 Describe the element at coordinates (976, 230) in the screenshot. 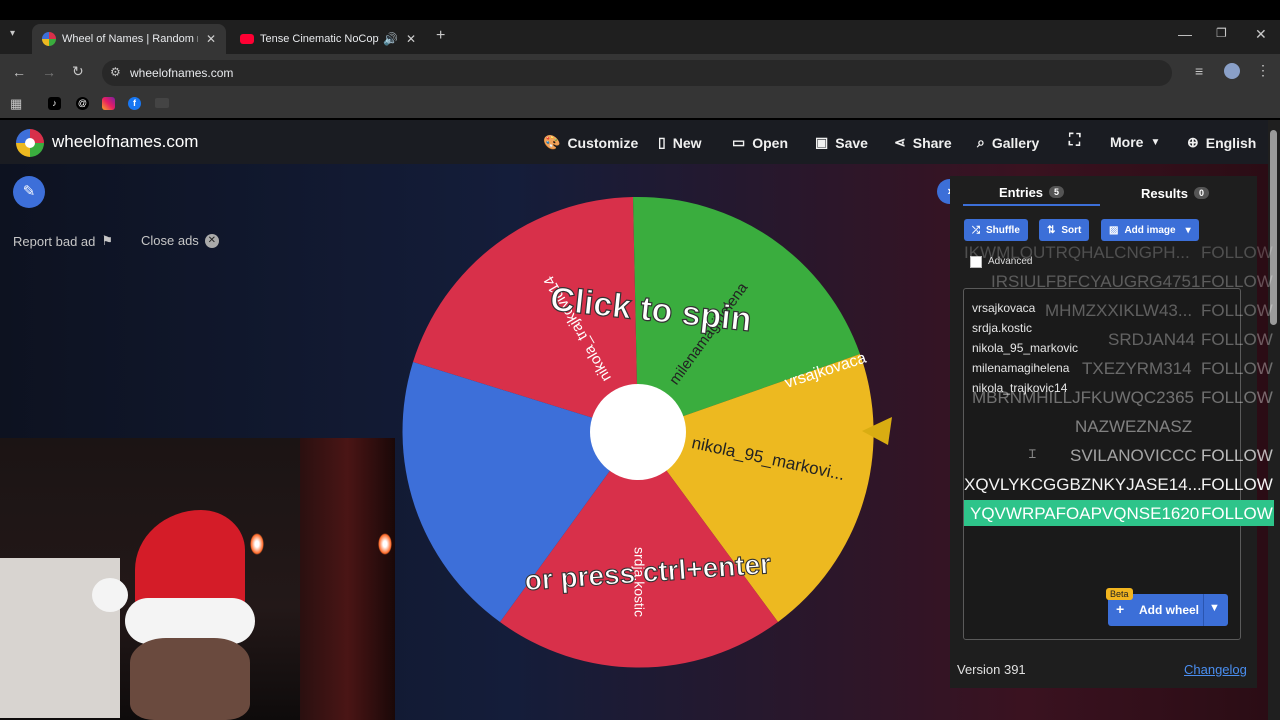

I see `shuffle-icon: ⤮` at that location.